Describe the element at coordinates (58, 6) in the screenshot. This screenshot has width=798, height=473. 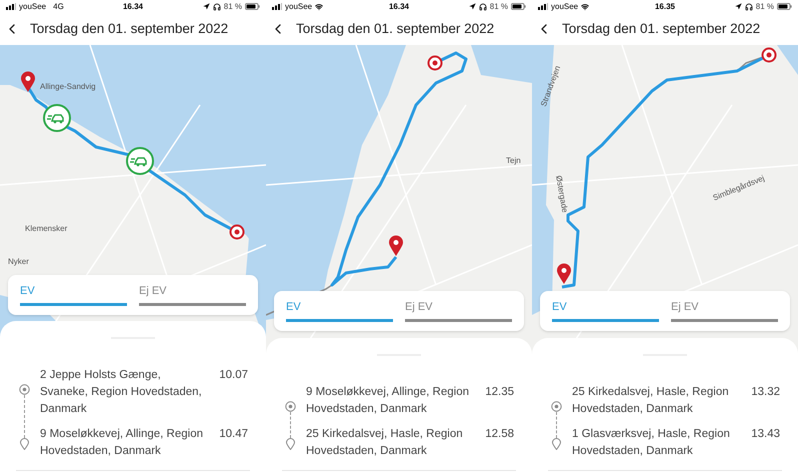
I see `network-type: 4G` at that location.